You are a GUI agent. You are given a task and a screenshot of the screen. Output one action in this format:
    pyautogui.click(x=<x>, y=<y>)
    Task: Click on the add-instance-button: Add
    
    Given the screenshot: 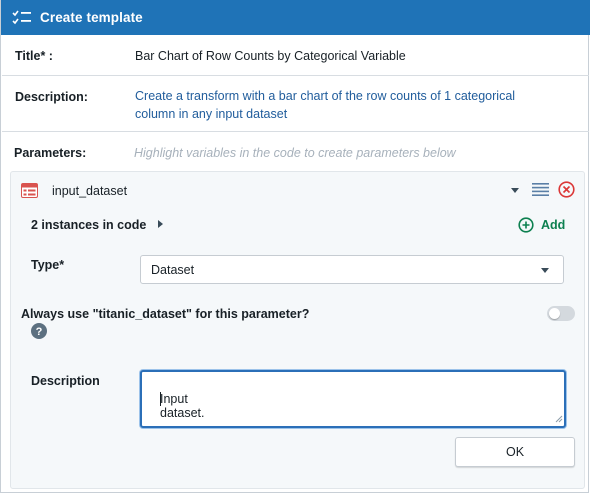 What is the action you would take?
    pyautogui.click(x=553, y=225)
    